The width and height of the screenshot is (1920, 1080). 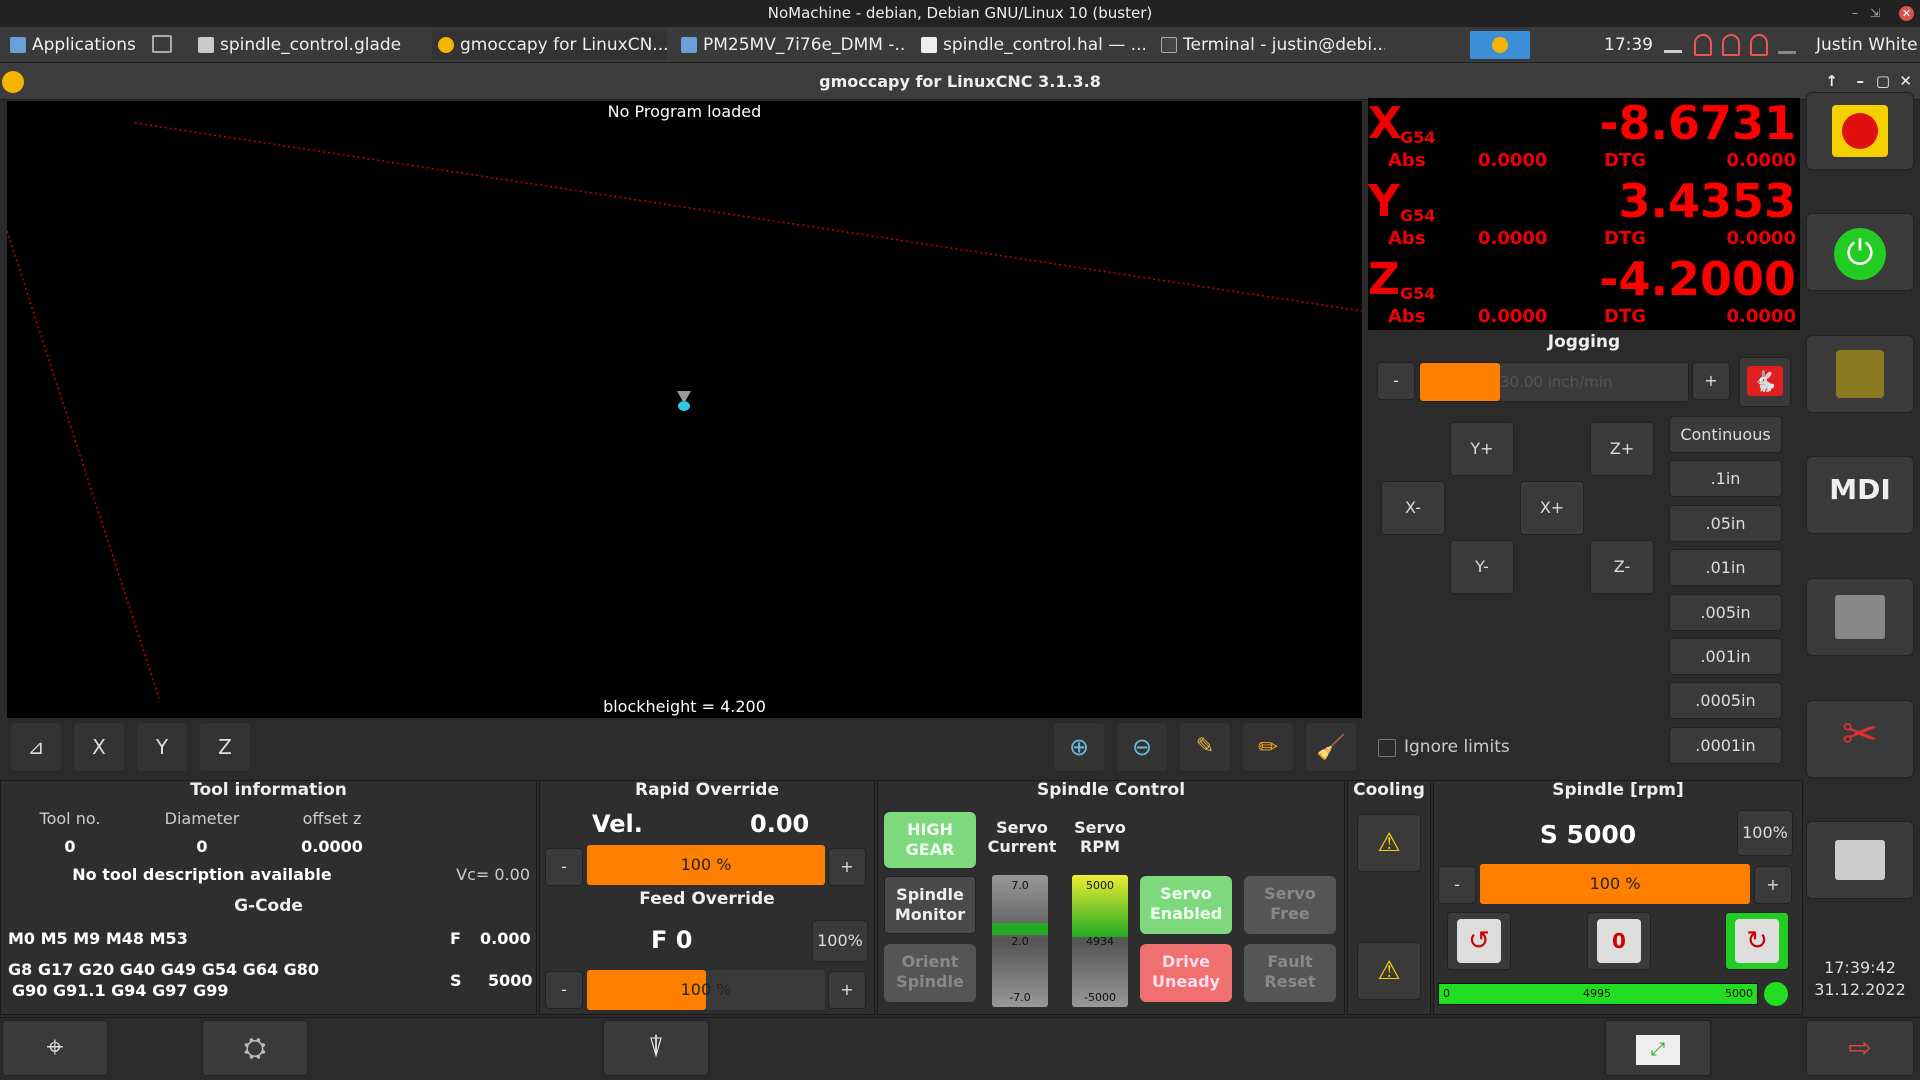 I want to click on spindle-override-slider: 100 %, so click(x=1615, y=884).